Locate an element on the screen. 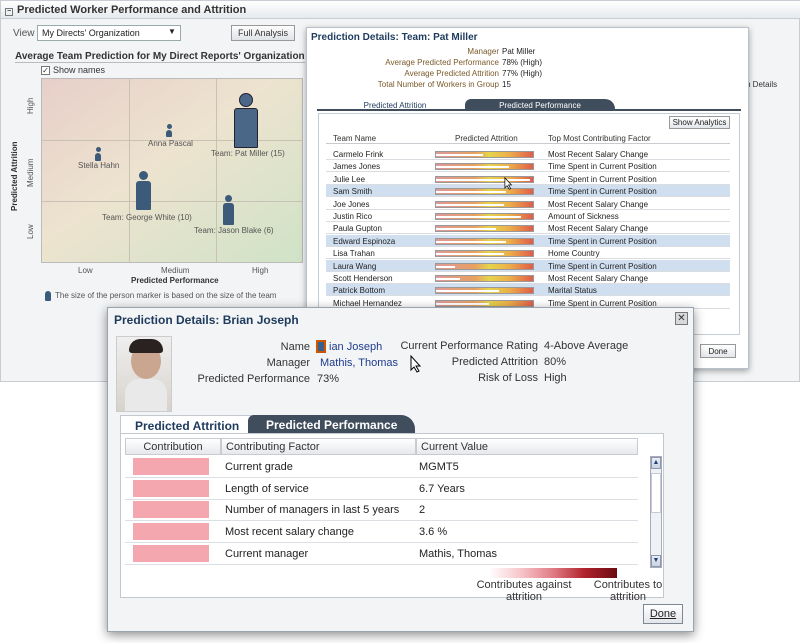 Image resolution: width=800 pixels, height=643 pixels. rating-label: Current Performance Rating is located at coordinates (469, 346).